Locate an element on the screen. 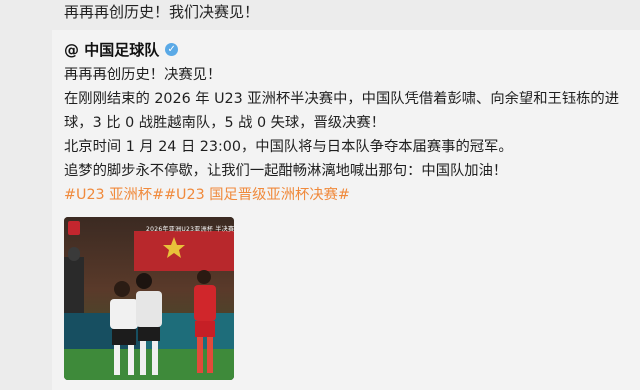 The height and width of the screenshot is (390, 640). team-crest-icon is located at coordinates (74, 228).